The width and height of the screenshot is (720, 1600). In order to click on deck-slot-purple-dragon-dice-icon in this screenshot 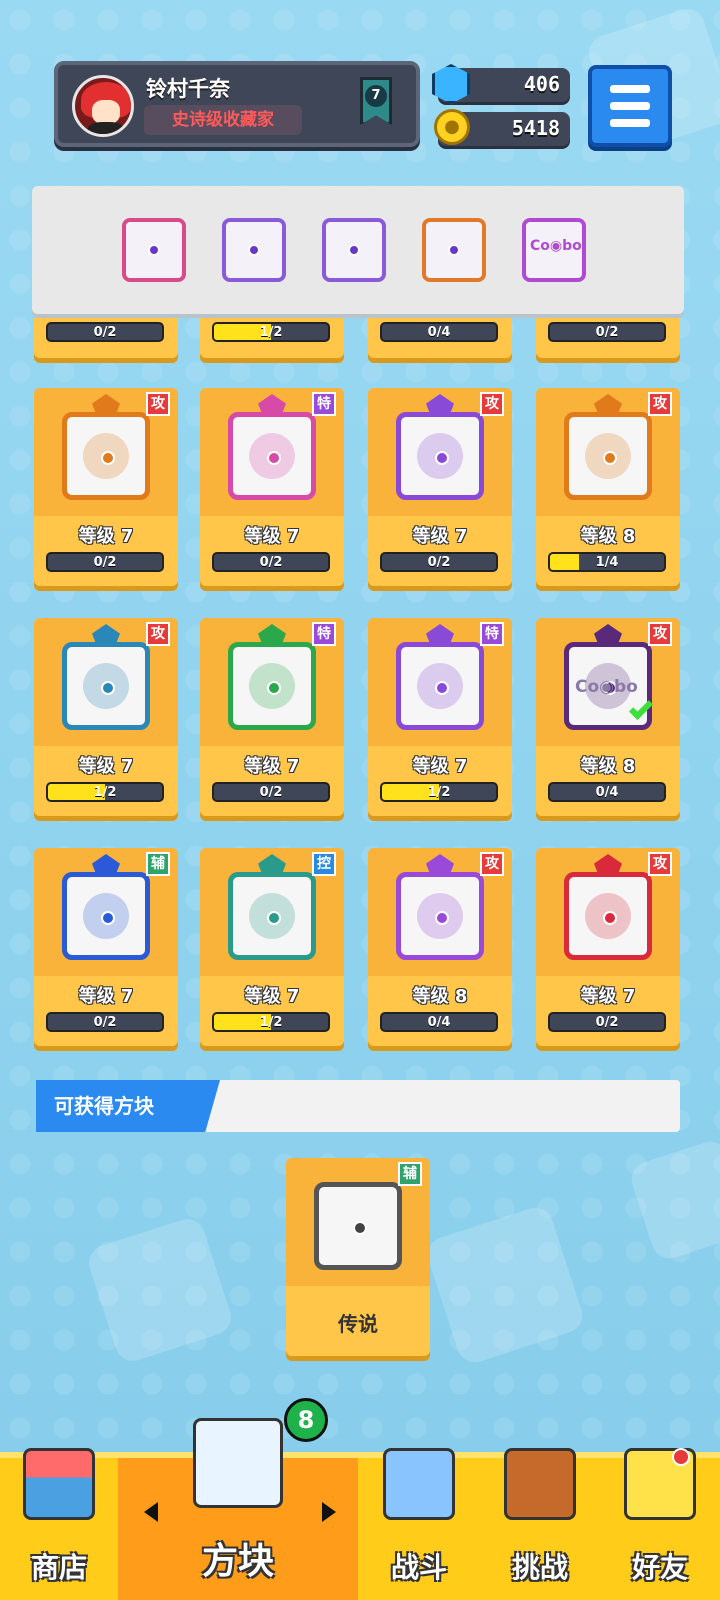, I will do `click(254, 250)`.